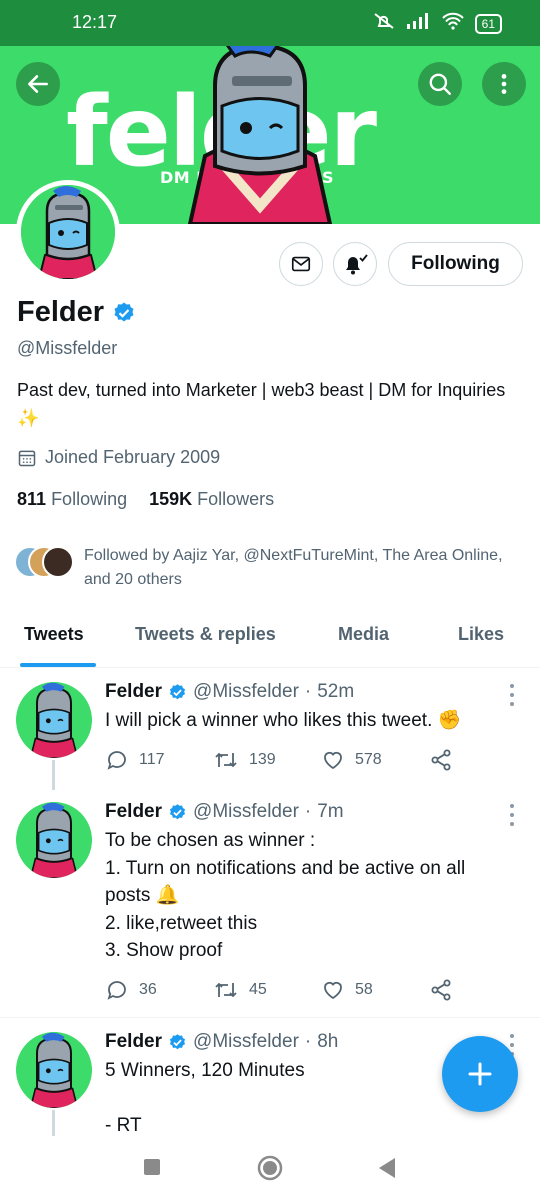 This screenshot has width=540, height=1200. What do you see at coordinates (58, 665) in the screenshot?
I see `active-tab-indicator` at bounding box center [58, 665].